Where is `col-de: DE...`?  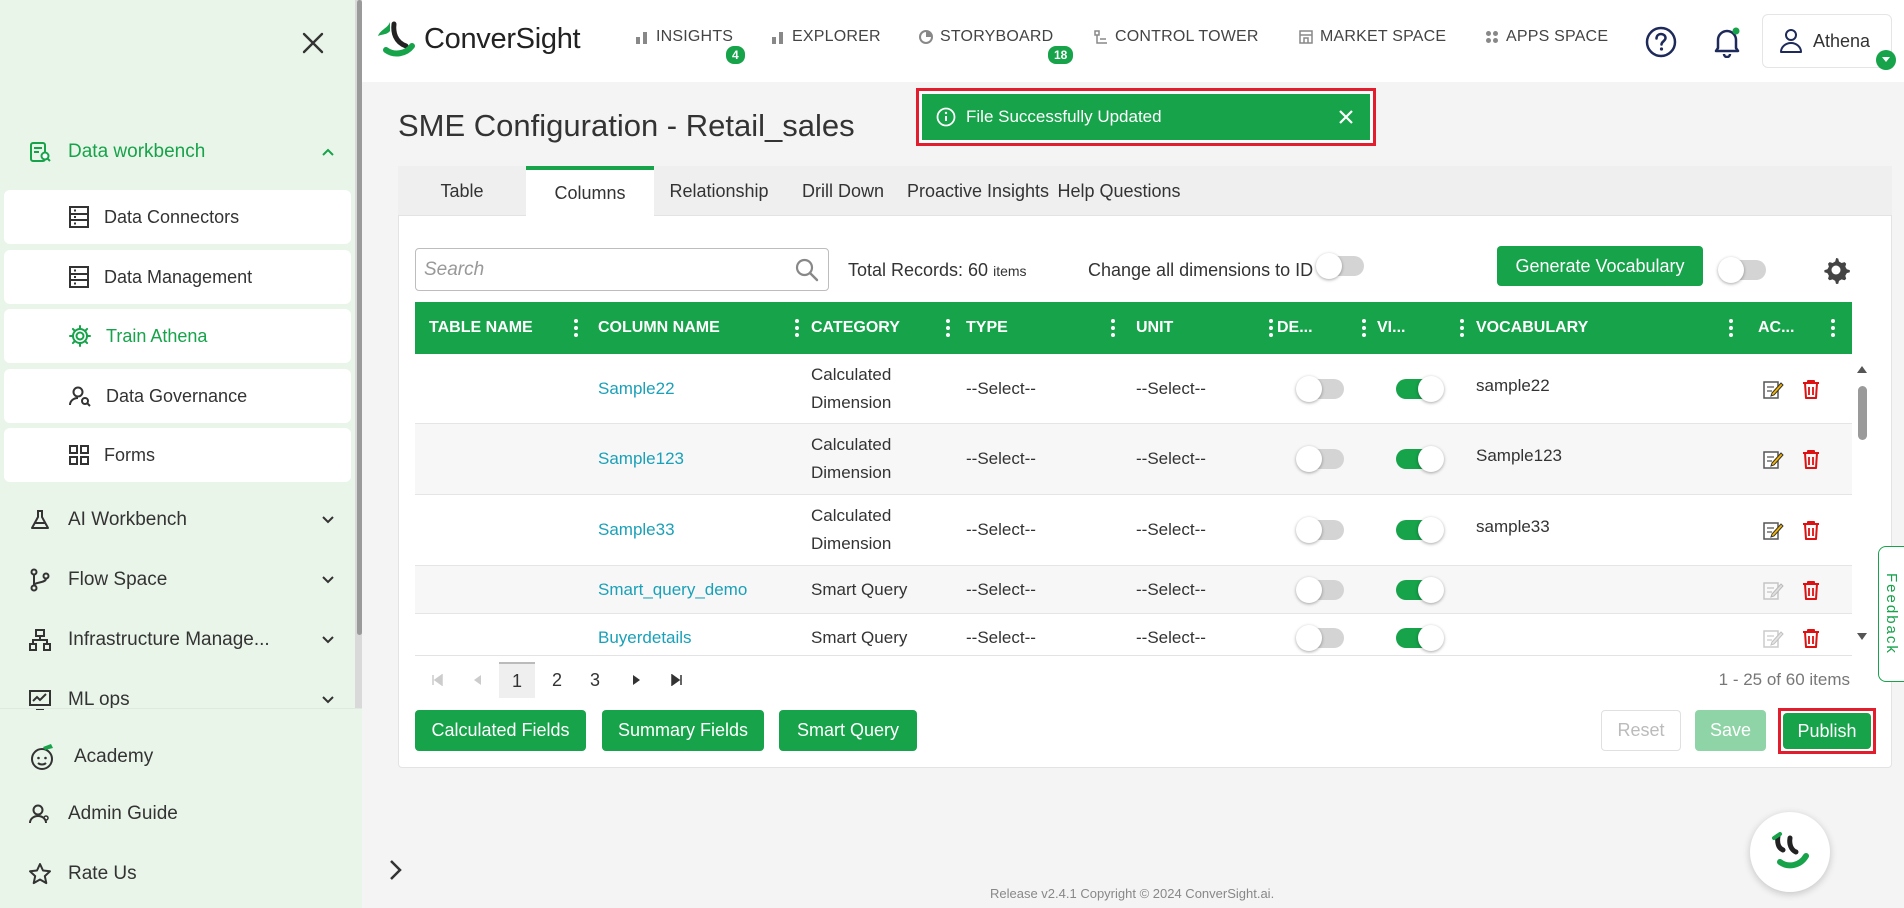
col-de: DE... is located at coordinates (1327, 328).